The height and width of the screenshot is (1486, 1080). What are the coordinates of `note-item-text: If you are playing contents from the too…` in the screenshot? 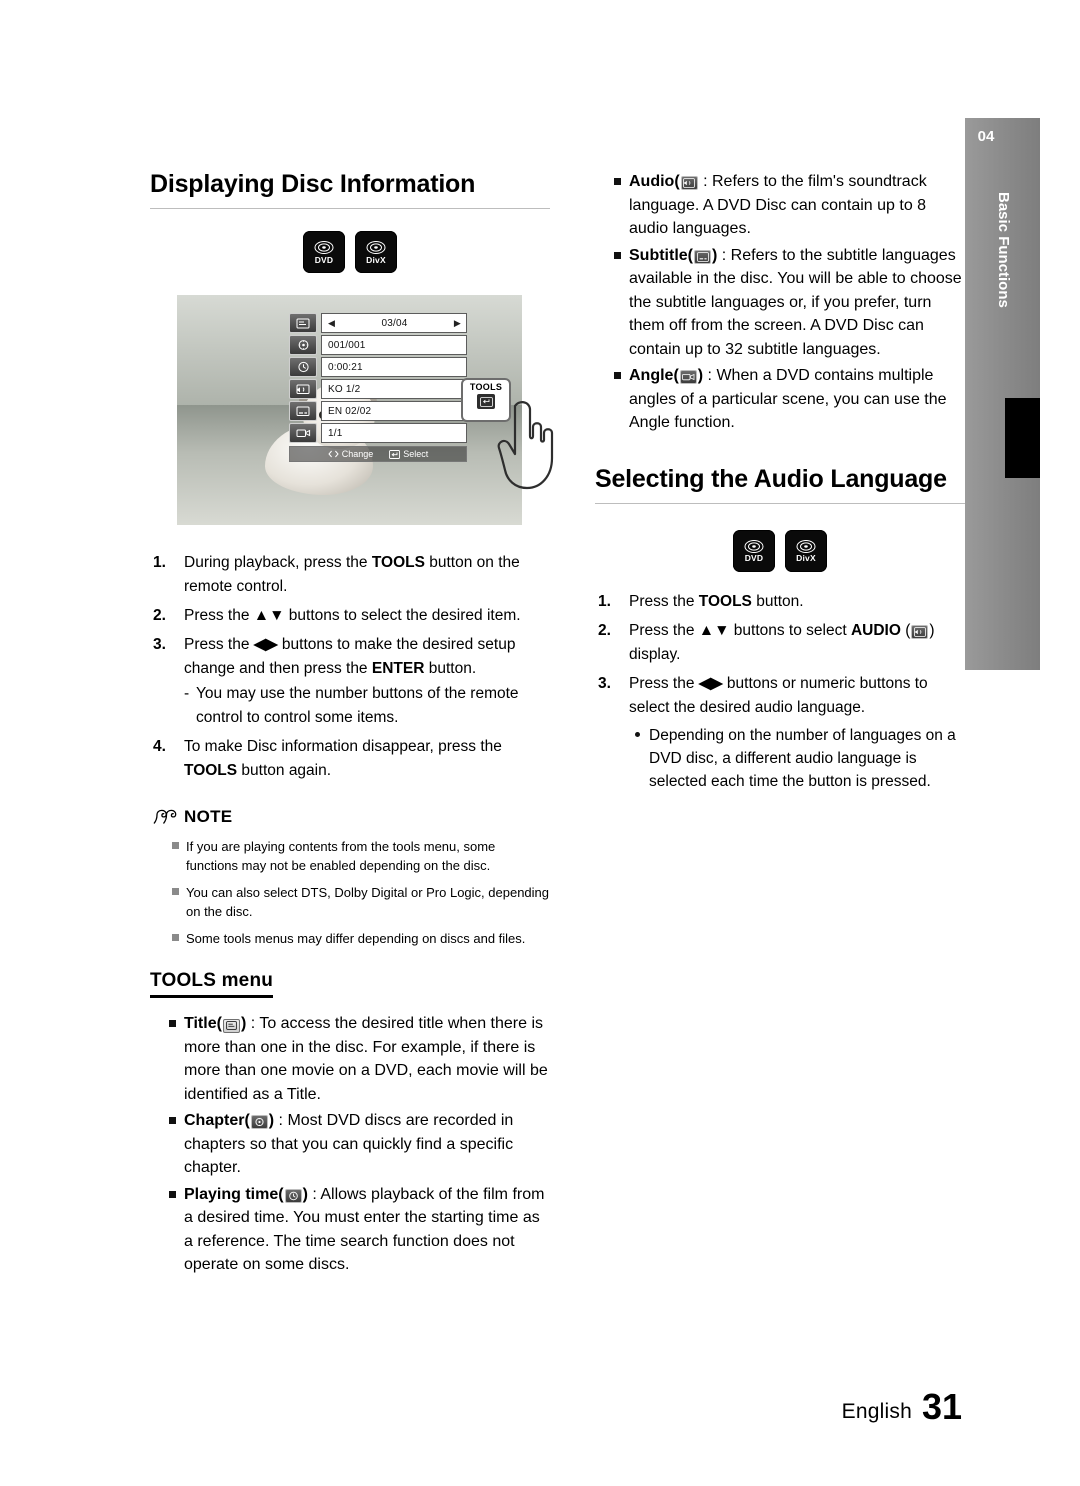 It's located at (341, 856).